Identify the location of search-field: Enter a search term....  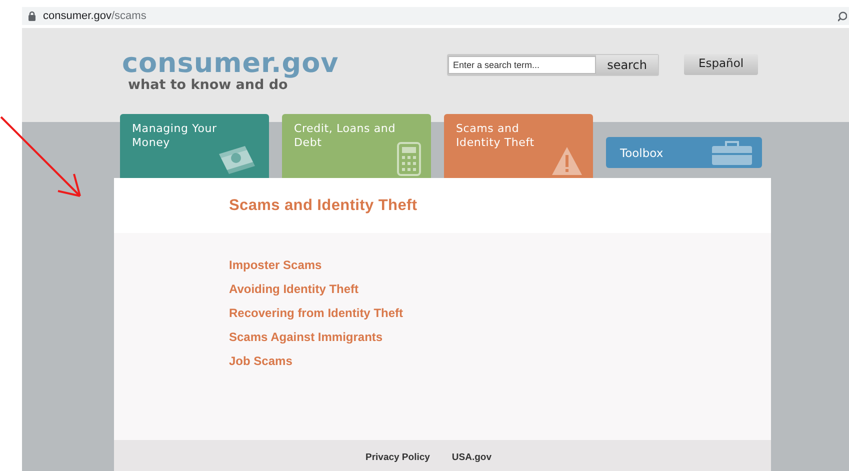
(522, 65).